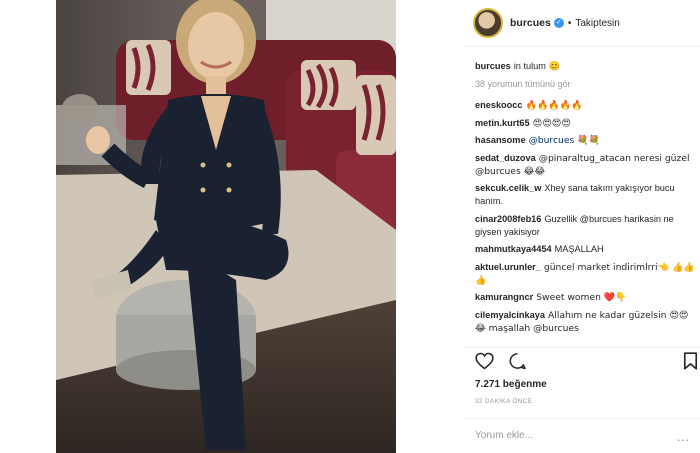  Describe the element at coordinates (500, 140) in the screenshot. I see `comment-username: hasansome` at that location.